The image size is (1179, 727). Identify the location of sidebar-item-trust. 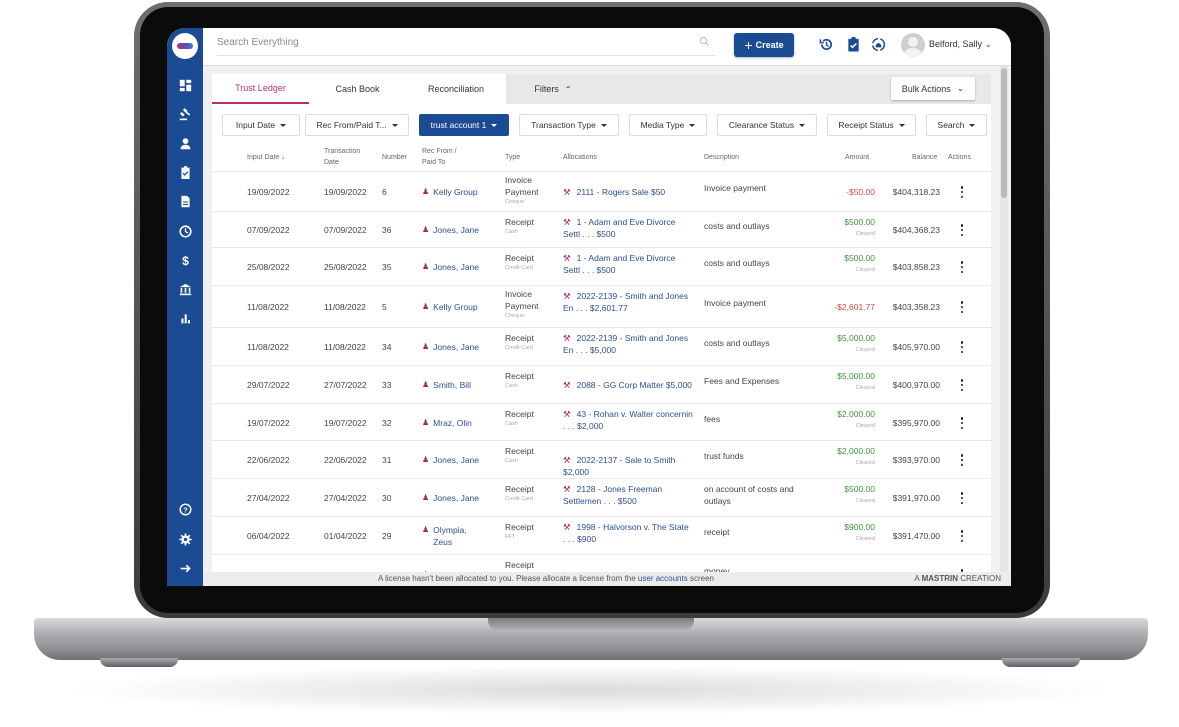
(185, 289).